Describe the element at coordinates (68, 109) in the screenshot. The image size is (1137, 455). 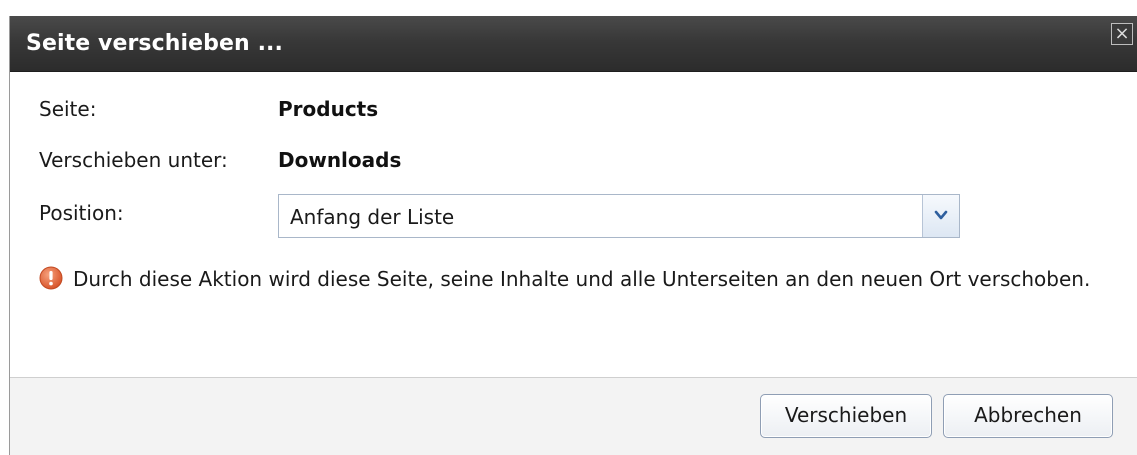
I see `page-label: Seite:` at that location.